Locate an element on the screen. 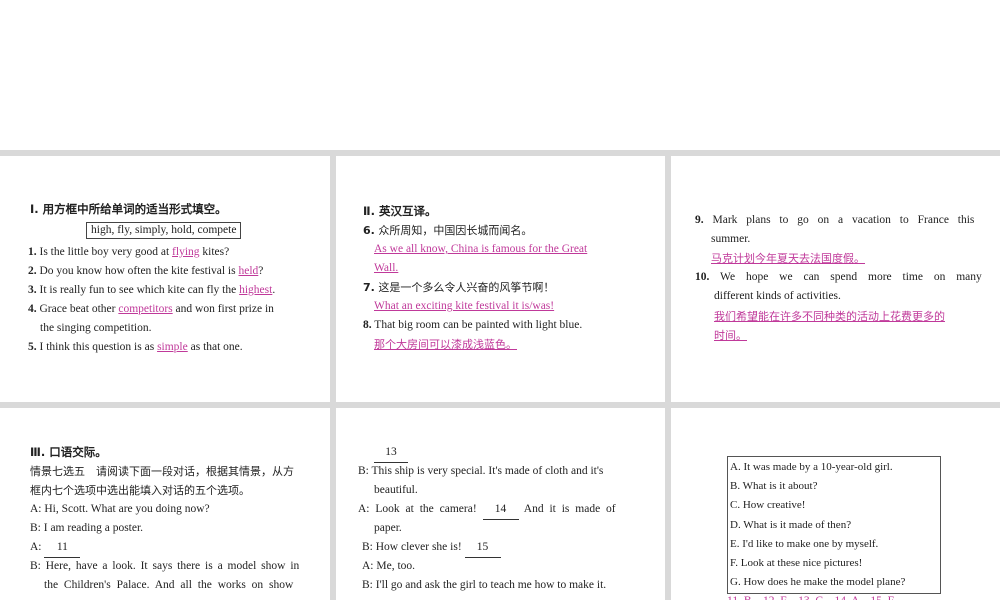 This screenshot has width=1000, height=600. dialogue-line-3: A: 11 is located at coordinates (55, 548).